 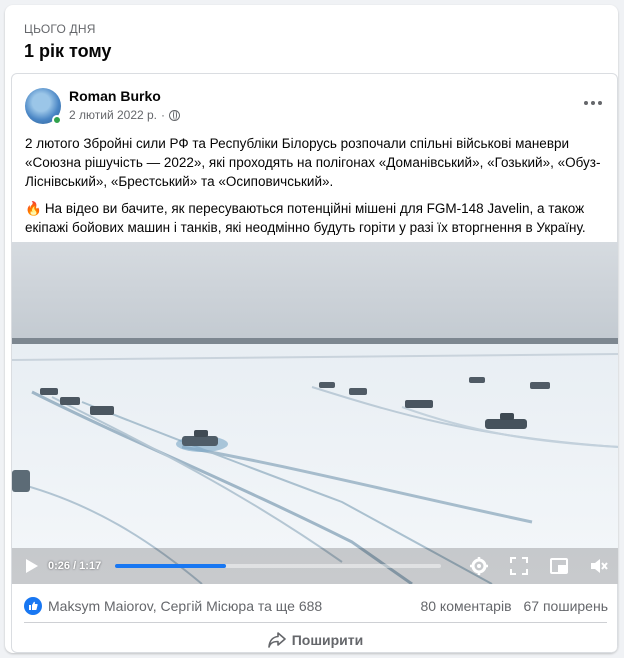 What do you see at coordinates (185, 606) in the screenshot?
I see `reactors-text: Maksym Maiorov, Сергій Місюра та ще 688` at bounding box center [185, 606].